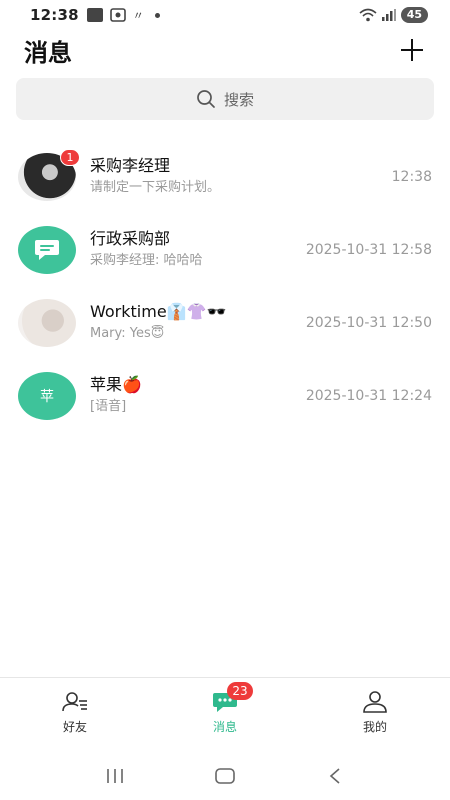  I want to click on recent-apps-button, so click(115, 776).